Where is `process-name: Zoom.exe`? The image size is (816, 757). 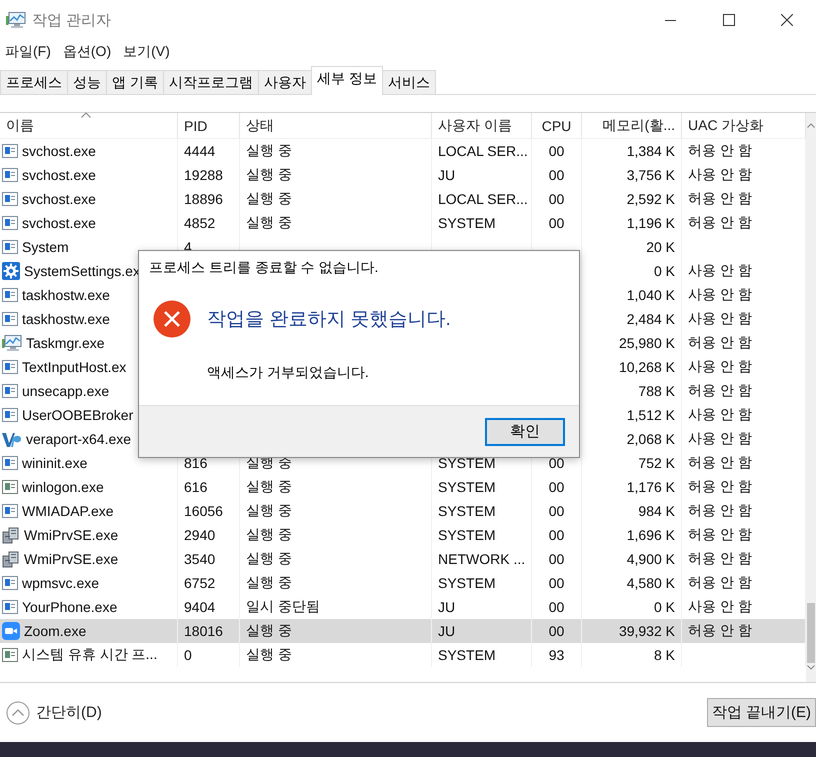
process-name: Zoom.exe is located at coordinates (55, 631).